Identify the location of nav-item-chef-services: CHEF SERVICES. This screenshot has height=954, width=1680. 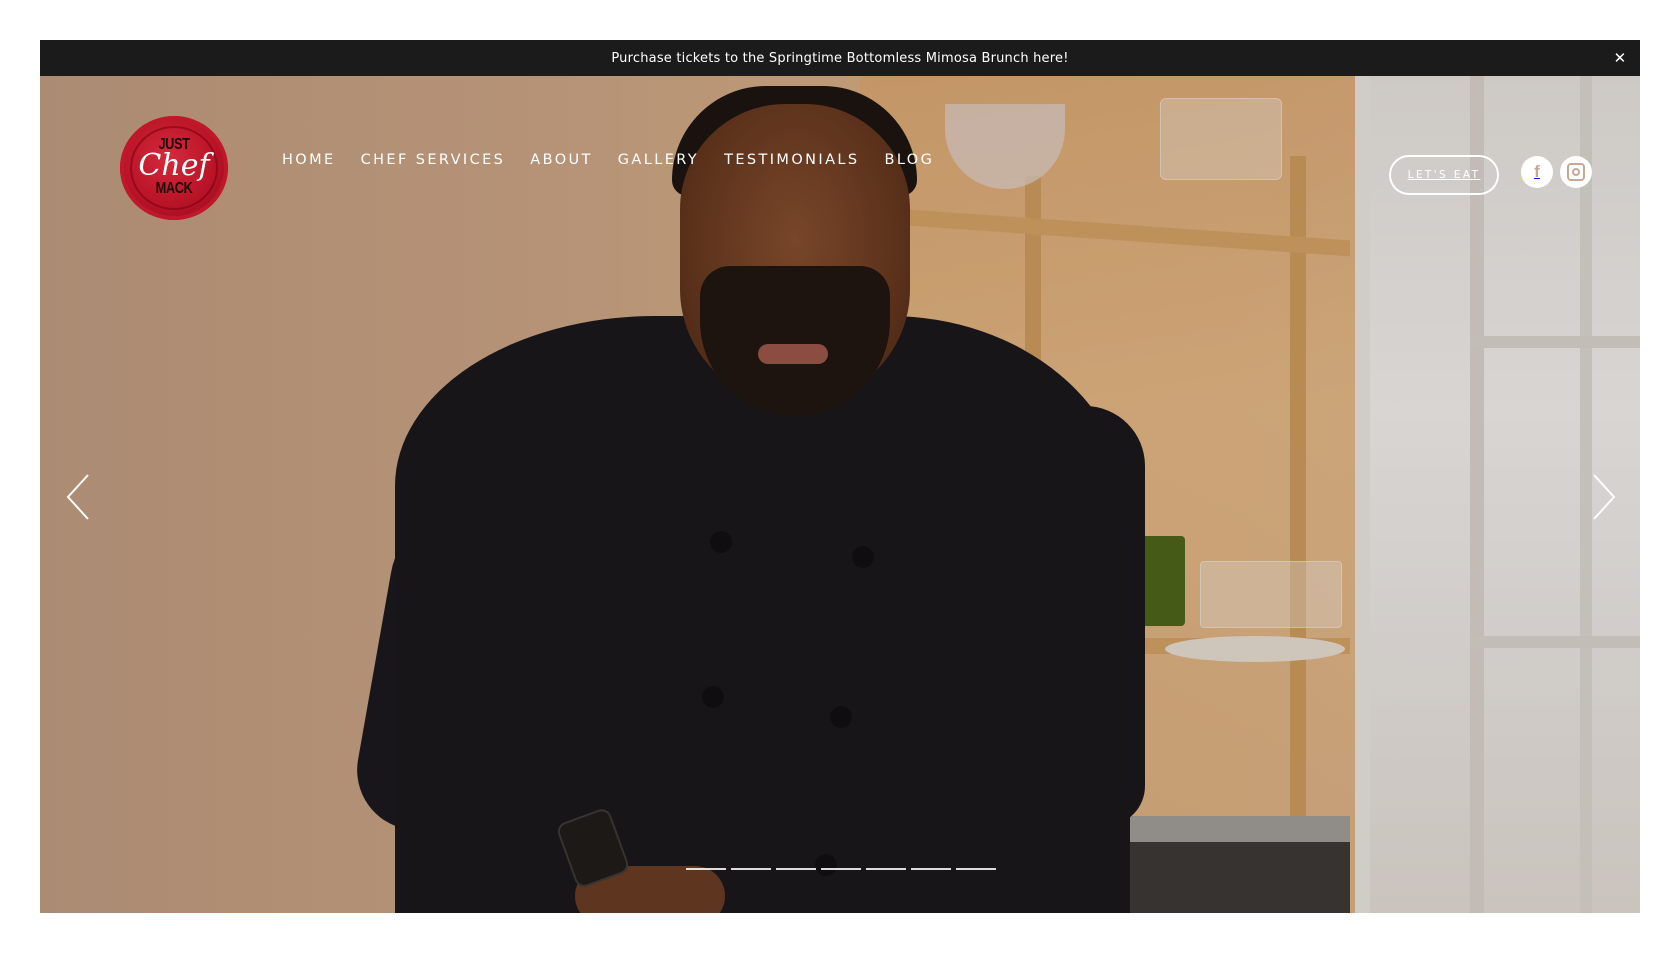
(433, 160).